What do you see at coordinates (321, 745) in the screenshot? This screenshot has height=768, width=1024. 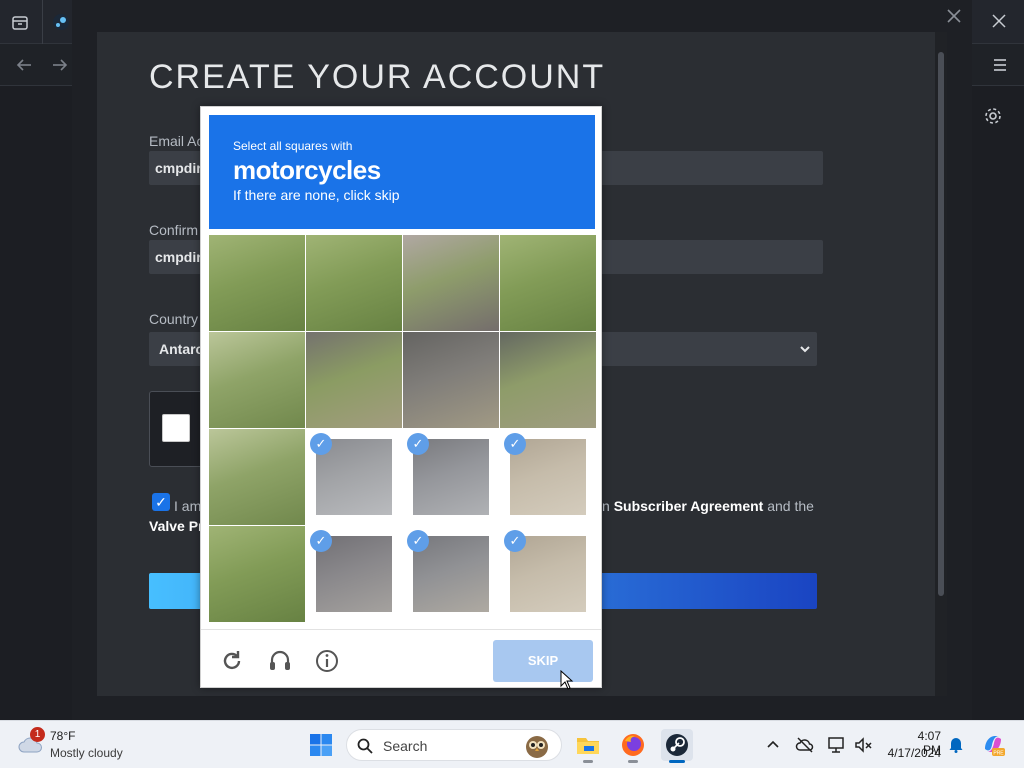 I see `windows-start-icon` at bounding box center [321, 745].